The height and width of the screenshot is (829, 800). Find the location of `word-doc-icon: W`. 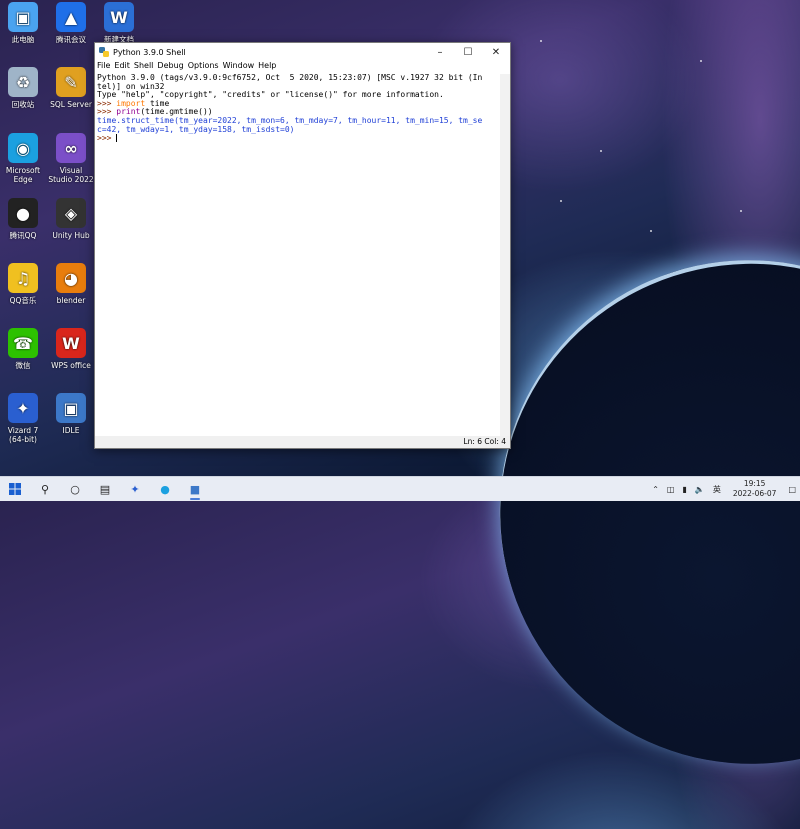

word-doc-icon: W is located at coordinates (119, 17).